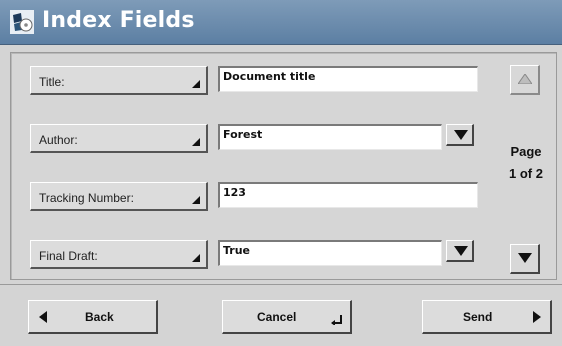 Image resolution: width=562 pixels, height=346 pixels. I want to click on page-down-button, so click(525, 259).